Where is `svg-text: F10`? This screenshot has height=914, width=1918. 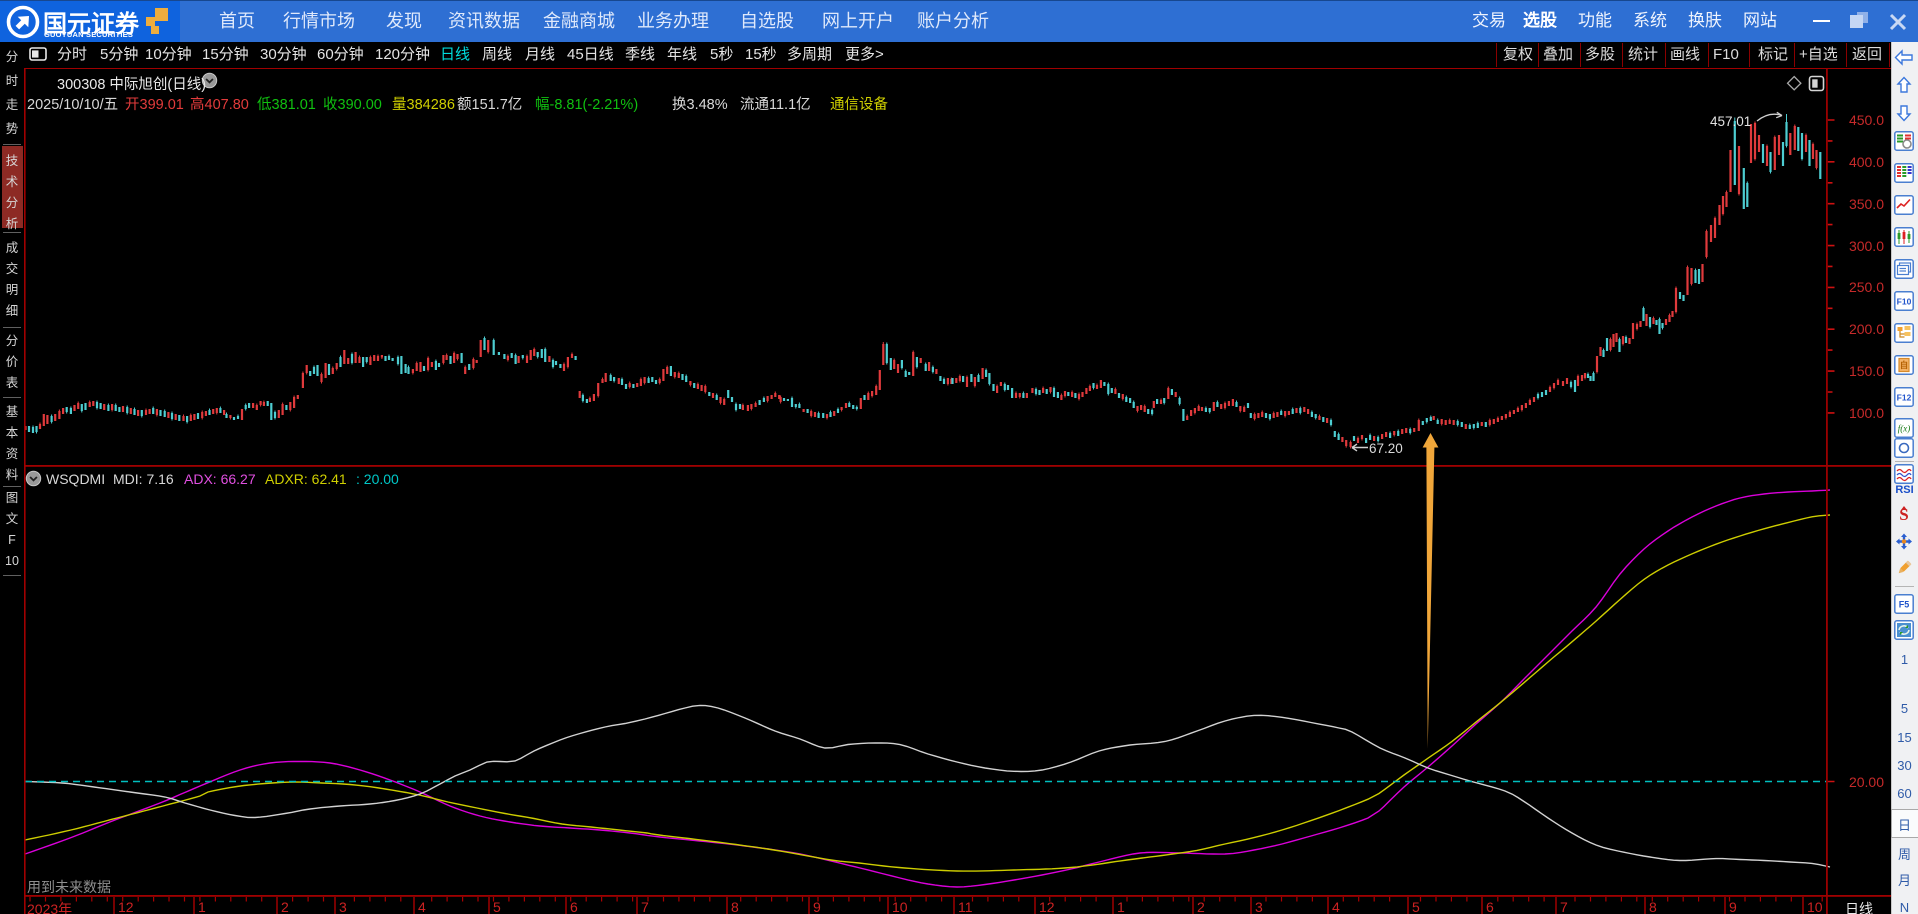
svg-text: F10 is located at coordinates (1904, 302).